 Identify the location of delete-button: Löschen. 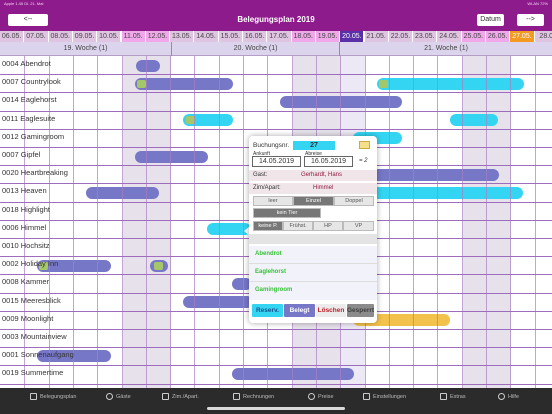
(331, 310).